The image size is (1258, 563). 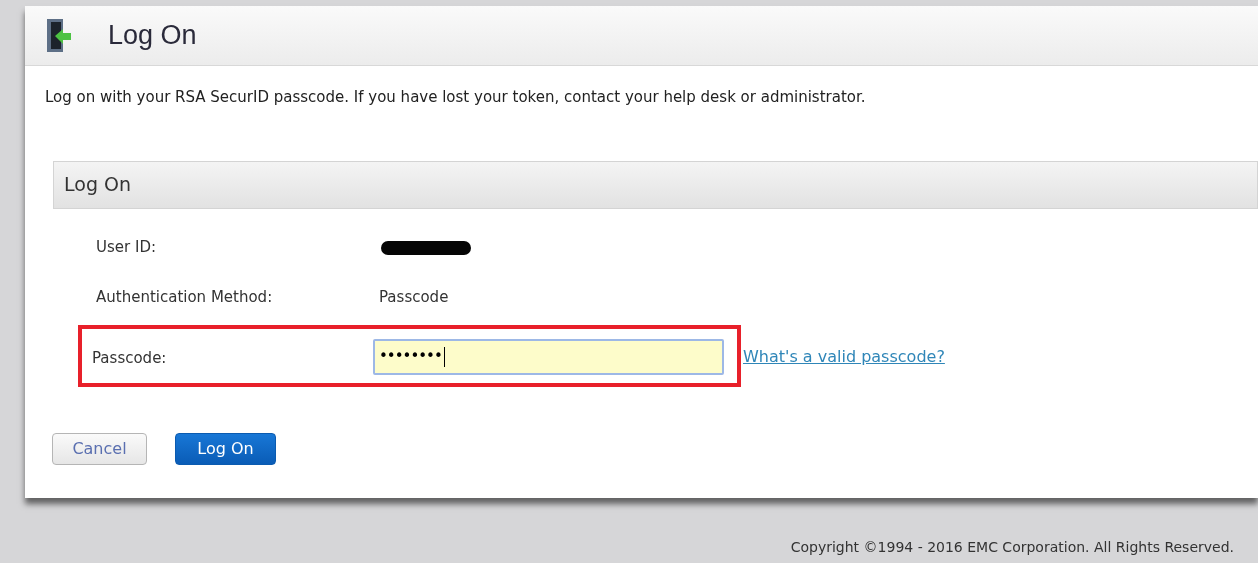 I want to click on field-label: Authentication Method:, so click(x=185, y=298).